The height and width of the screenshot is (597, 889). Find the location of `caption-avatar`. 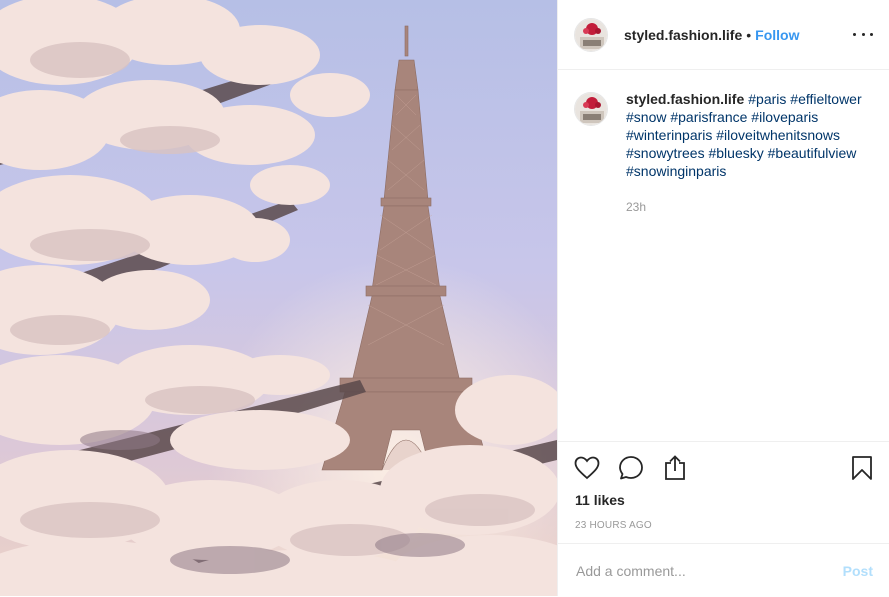

caption-avatar is located at coordinates (591, 109).